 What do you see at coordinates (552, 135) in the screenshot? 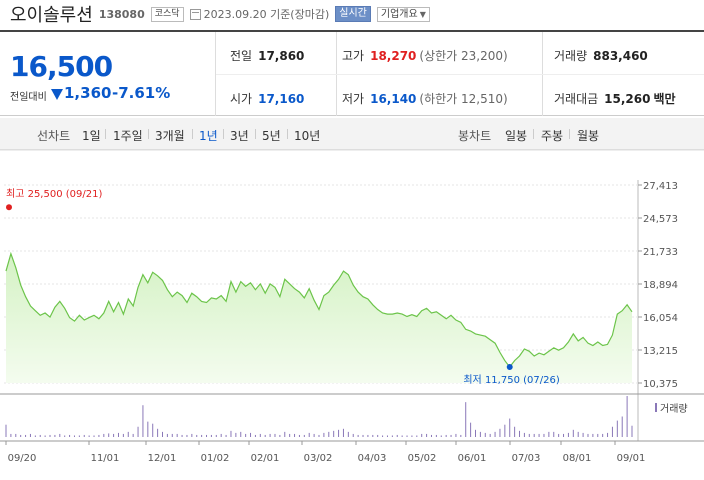
I see `candle-weekly: 주봉` at bounding box center [552, 135].